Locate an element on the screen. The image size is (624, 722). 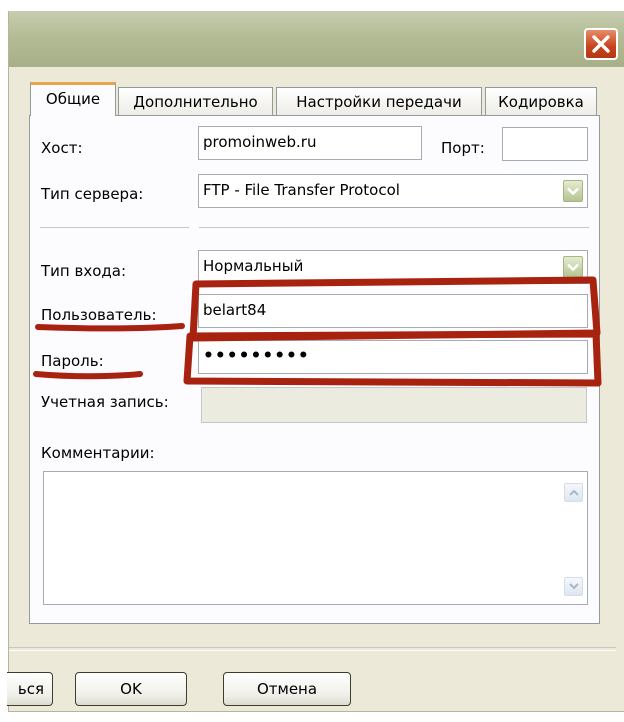
scroll-down-icon is located at coordinates (573, 586).